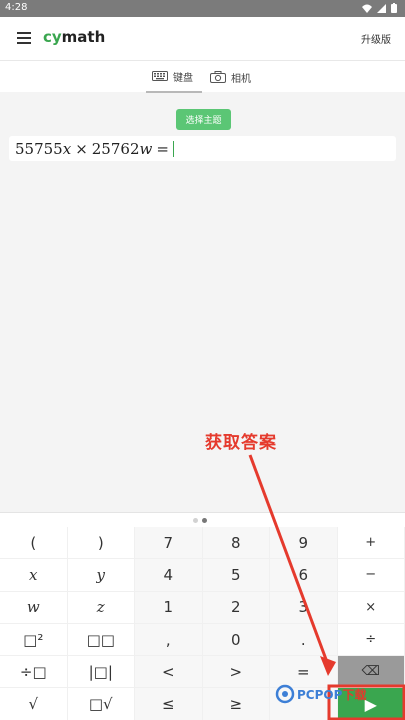  I want to click on key-<: <, so click(169, 672).